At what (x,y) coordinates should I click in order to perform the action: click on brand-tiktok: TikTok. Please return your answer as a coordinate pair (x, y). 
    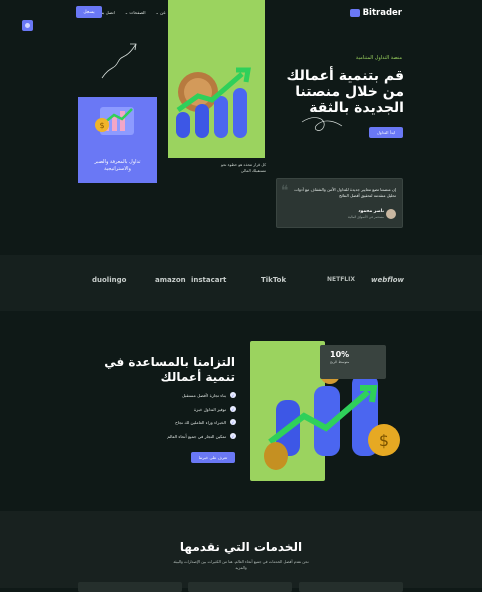
    Looking at the image, I should click on (274, 280).